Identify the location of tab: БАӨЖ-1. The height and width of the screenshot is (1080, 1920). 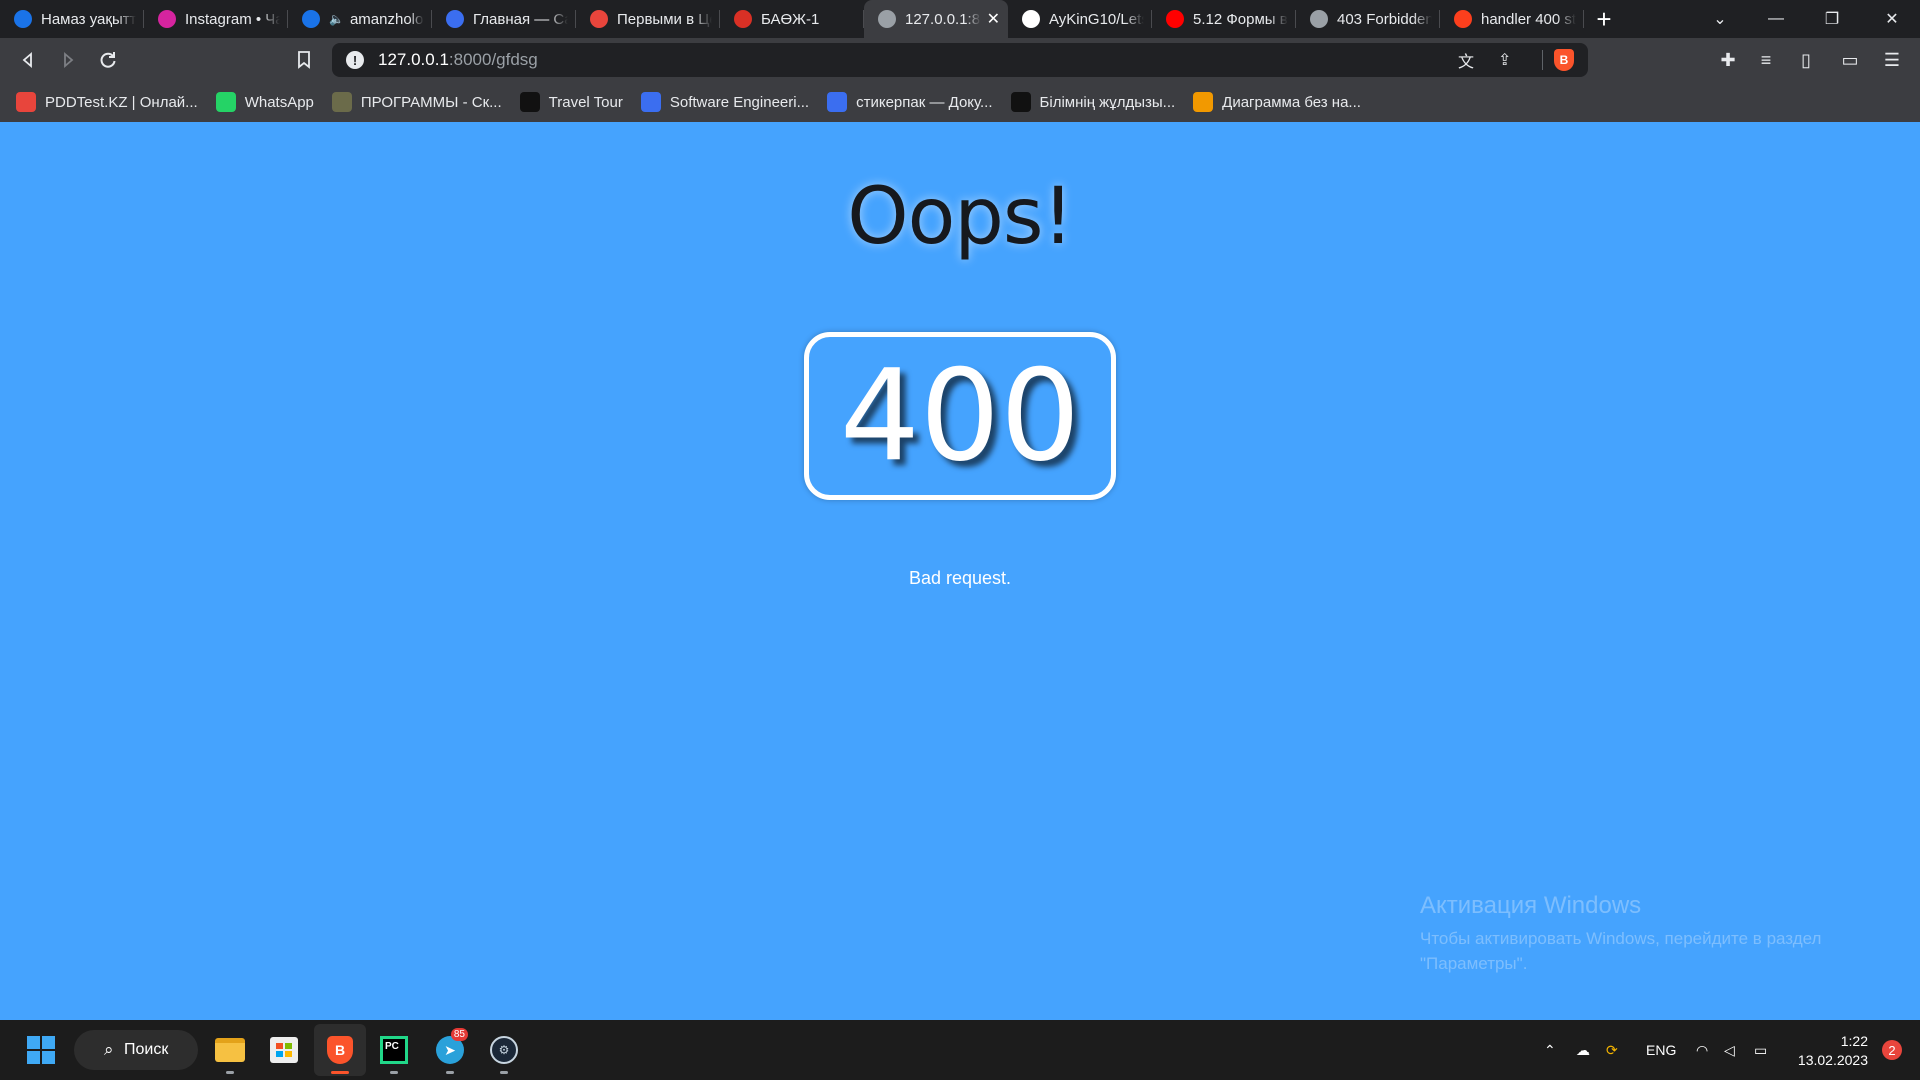
(792, 19).